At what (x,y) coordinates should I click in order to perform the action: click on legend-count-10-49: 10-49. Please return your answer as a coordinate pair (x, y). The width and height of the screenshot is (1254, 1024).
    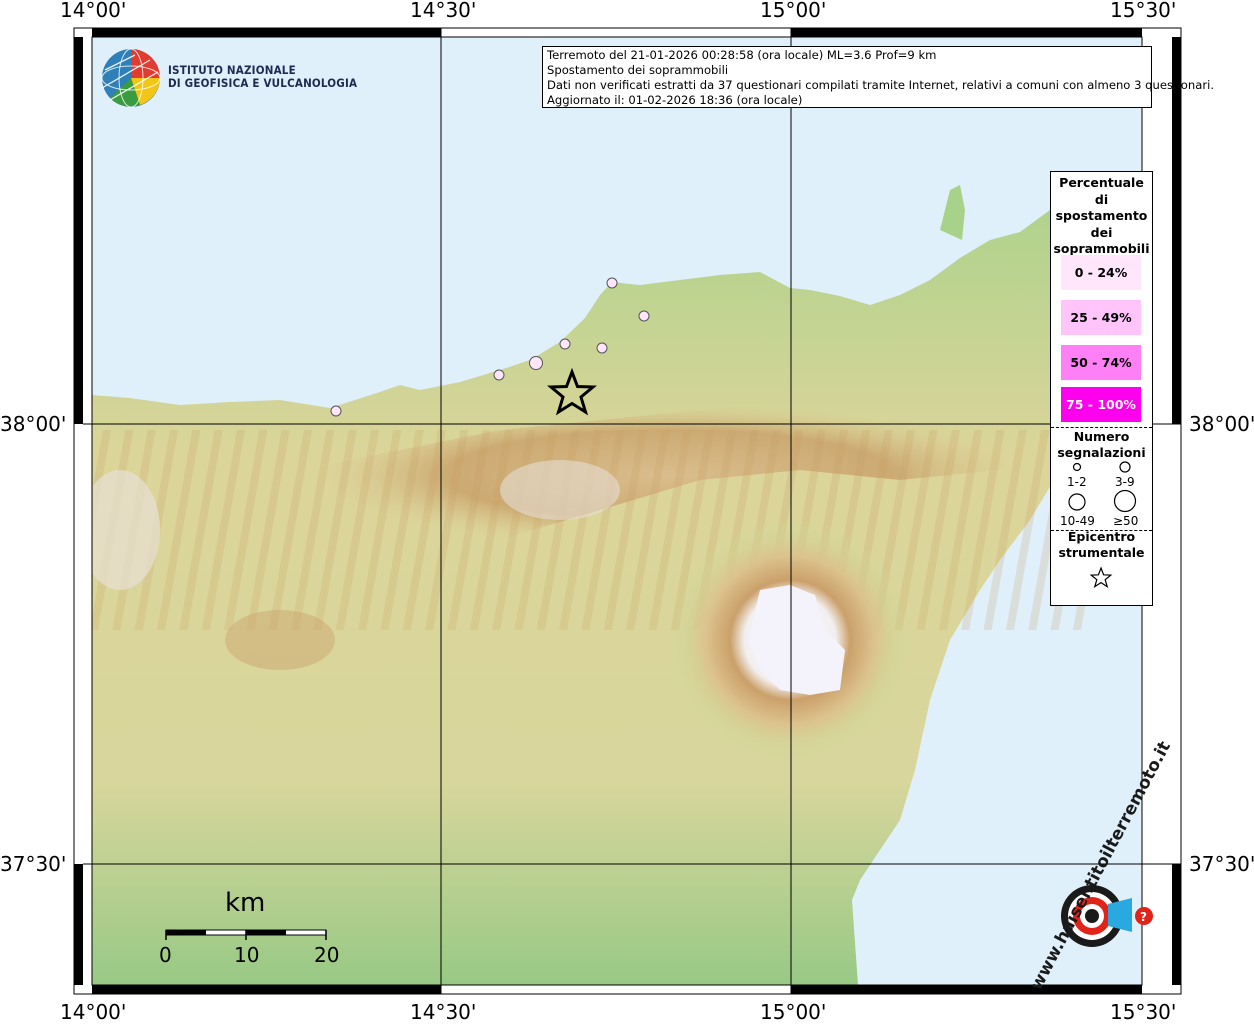
    Looking at the image, I should click on (1077, 521).